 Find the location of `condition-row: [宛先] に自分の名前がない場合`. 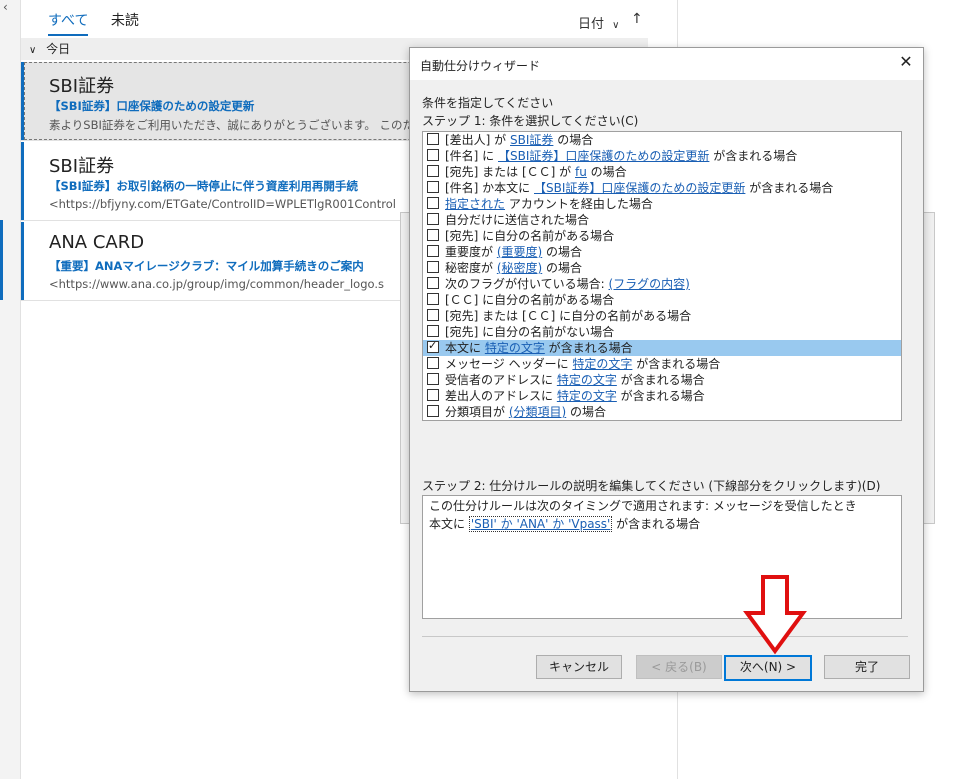

condition-row: [宛先] に自分の名前がない場合 is located at coordinates (662, 332).